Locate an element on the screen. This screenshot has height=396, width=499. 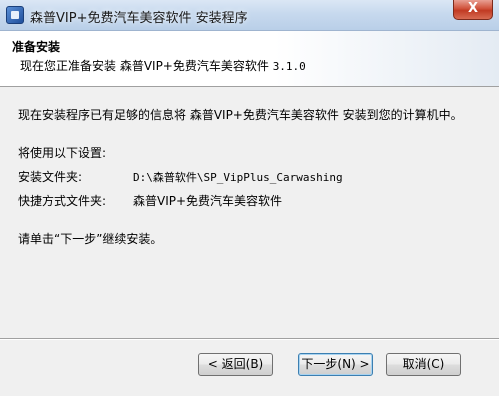
cancel-button: 取消(C) is located at coordinates (423, 364).